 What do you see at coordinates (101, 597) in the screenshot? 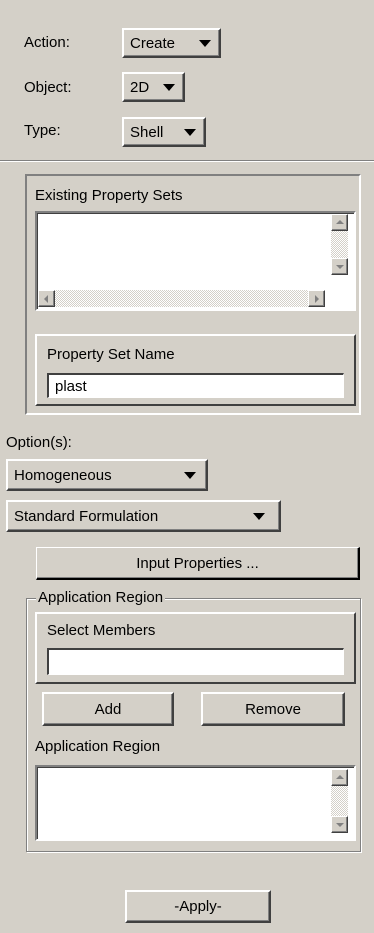
I see `application-region-group-title: Application Region` at bounding box center [101, 597].